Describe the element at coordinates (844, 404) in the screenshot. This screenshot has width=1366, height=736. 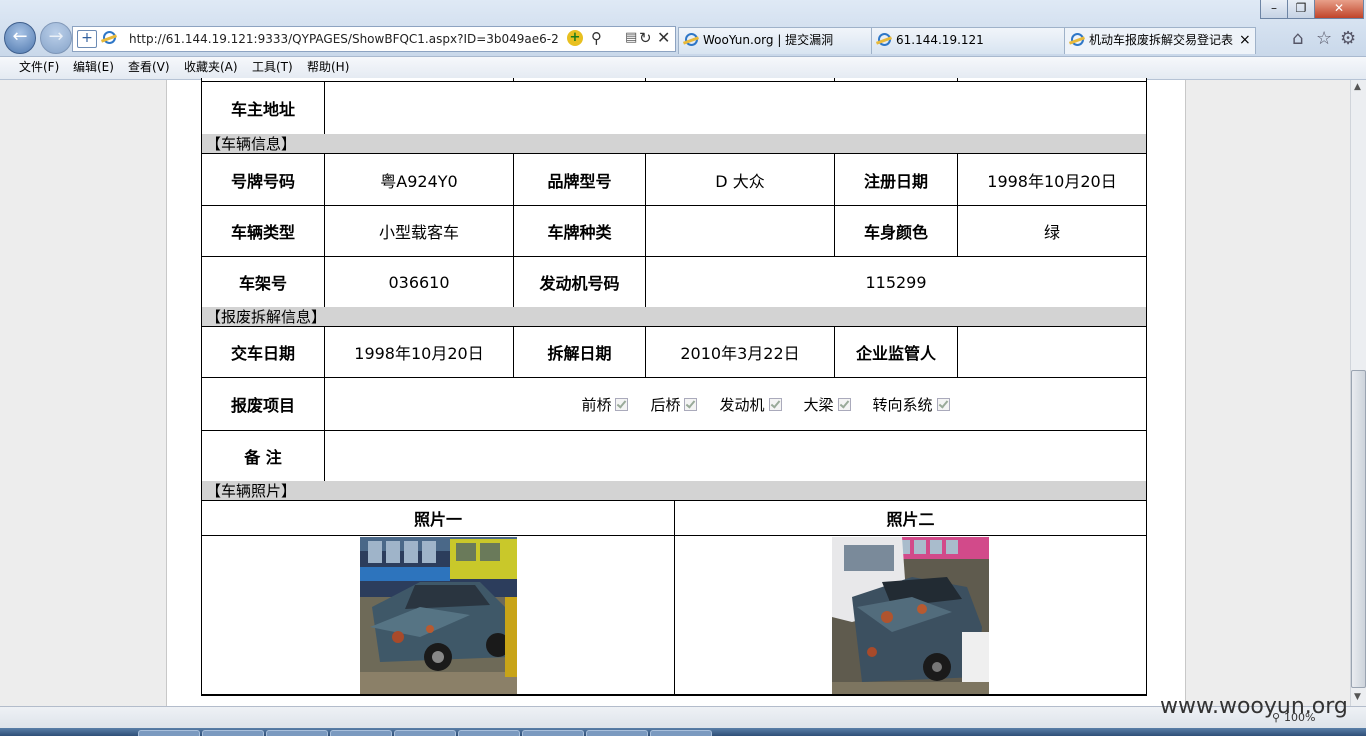
I see `chassis-checkbox` at that location.